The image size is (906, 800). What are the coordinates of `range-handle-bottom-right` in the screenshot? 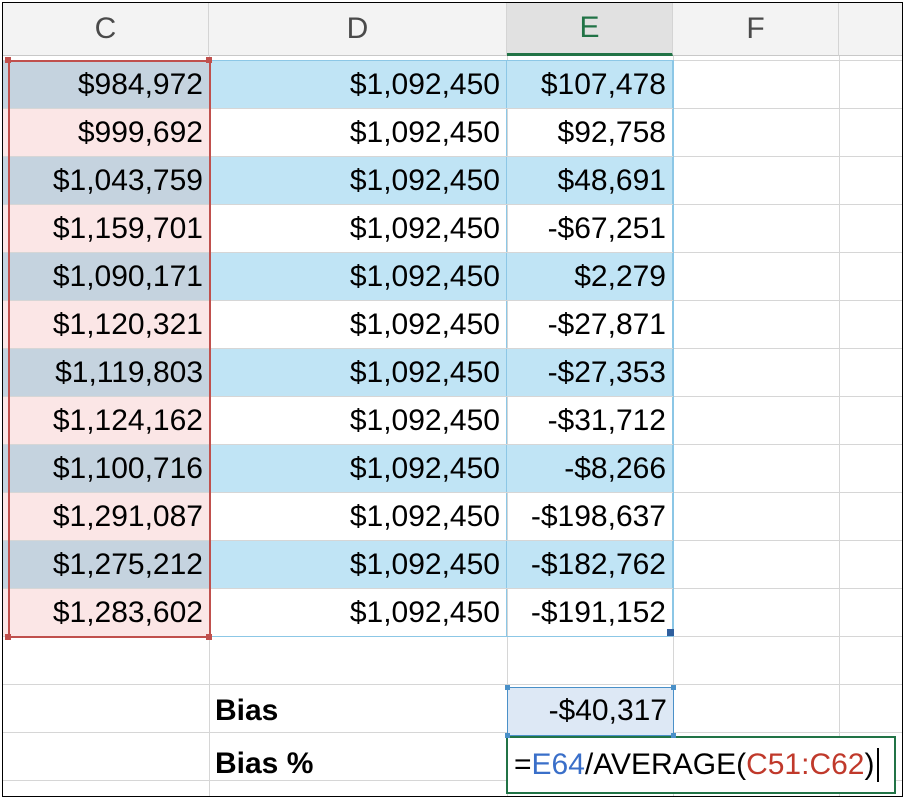 It's located at (209, 637).